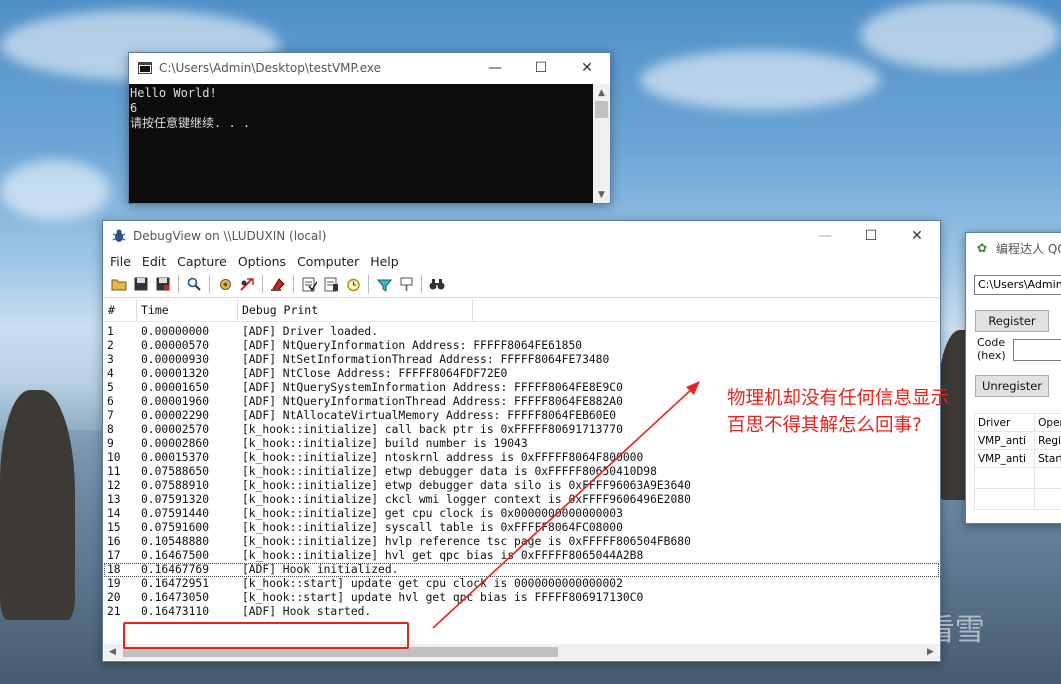 This screenshot has width=1061, height=684. Describe the element at coordinates (163, 284) in the screenshot. I see `save-all-icon` at that location.